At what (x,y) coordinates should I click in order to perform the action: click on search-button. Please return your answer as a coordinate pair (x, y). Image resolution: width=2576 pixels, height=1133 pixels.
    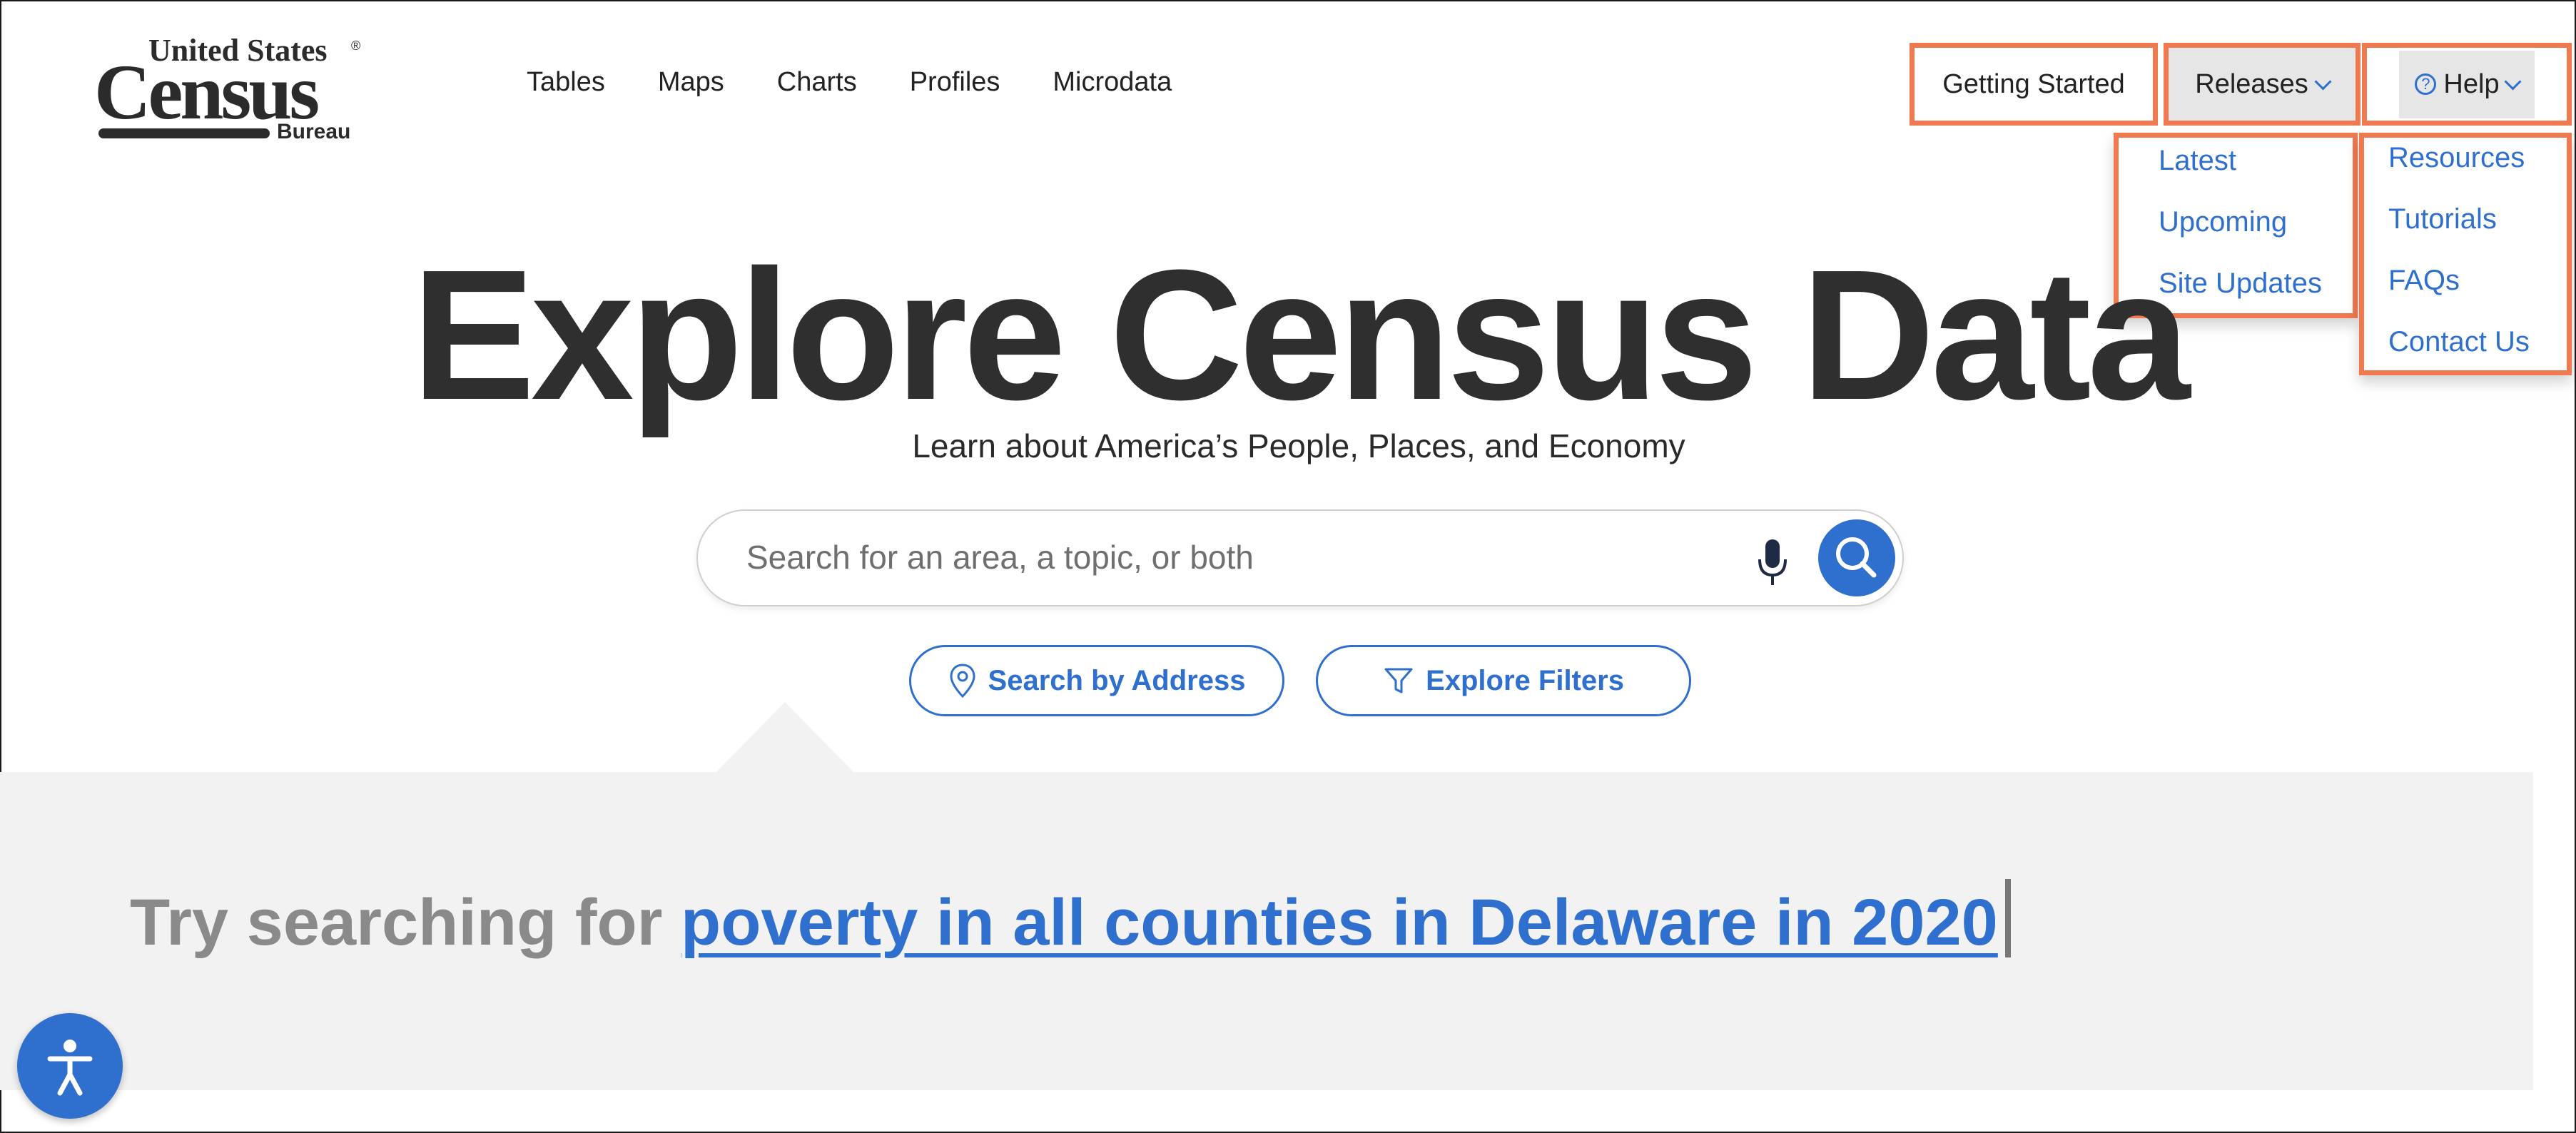
    Looking at the image, I should click on (1856, 557).